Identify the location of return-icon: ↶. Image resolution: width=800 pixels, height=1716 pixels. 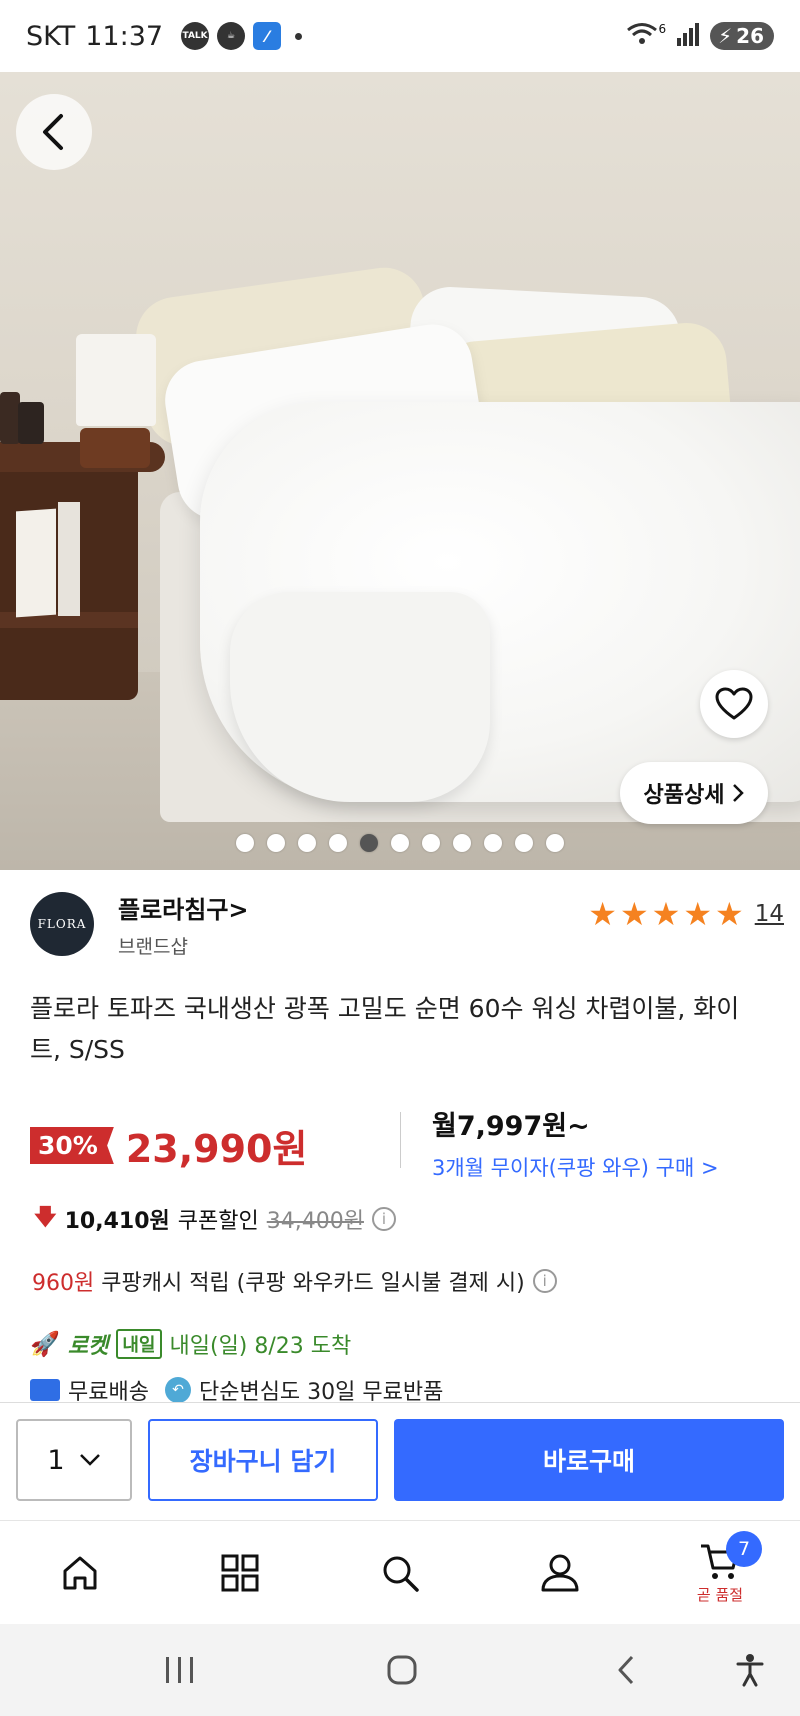
(177, 1390).